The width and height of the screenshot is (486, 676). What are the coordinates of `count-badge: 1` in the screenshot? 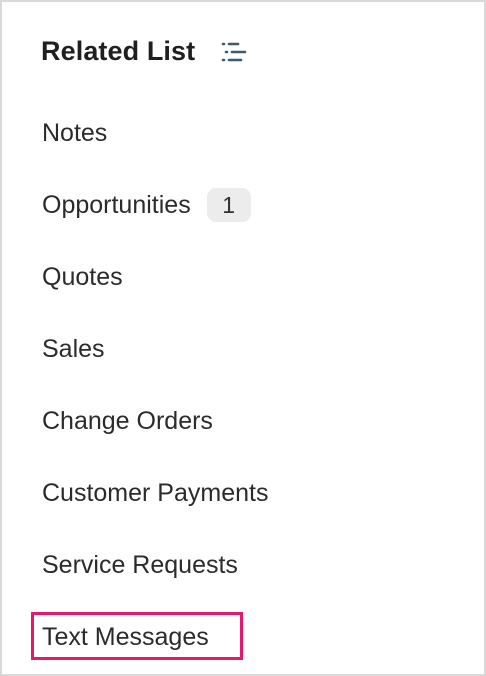 It's located at (228, 205).